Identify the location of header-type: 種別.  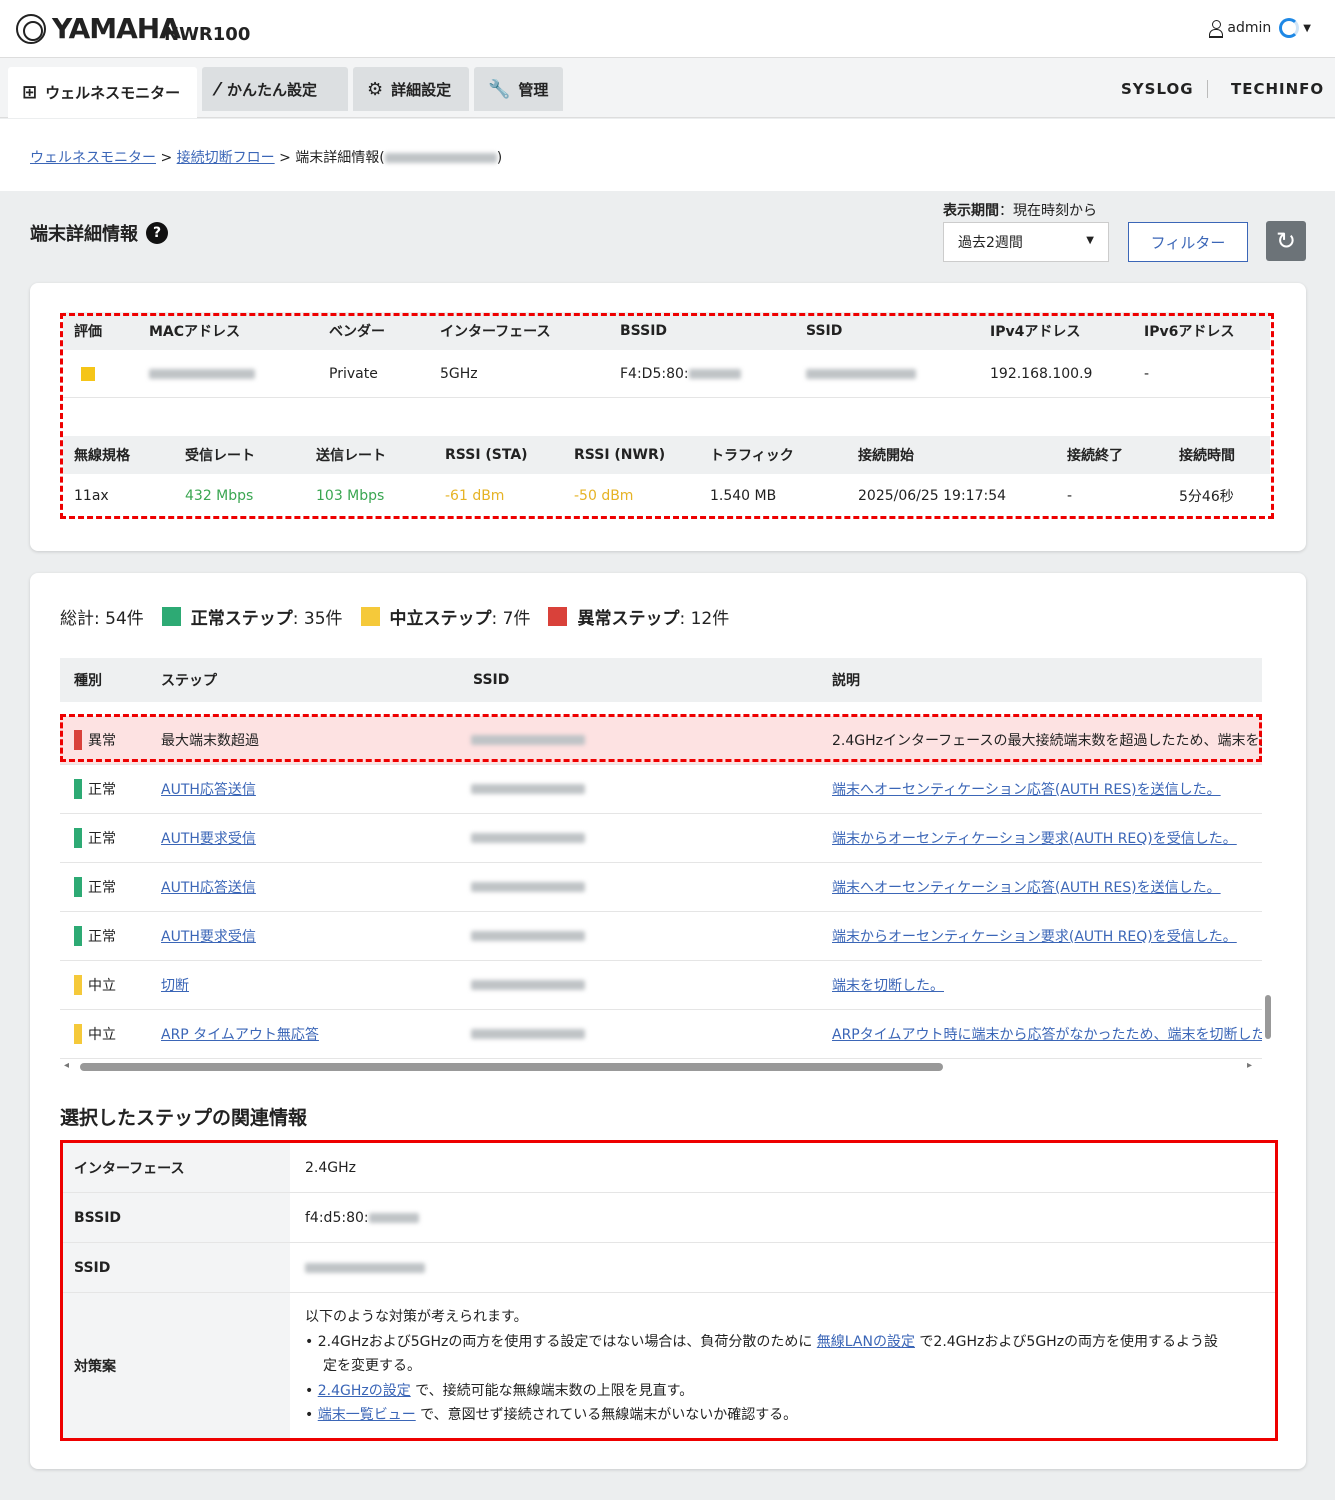
(88, 681).